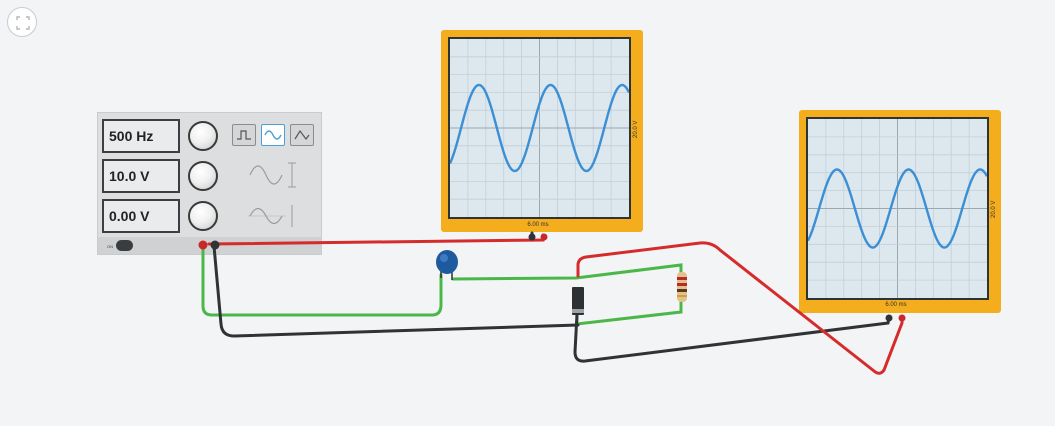  I want to click on red-wire-scope2, so click(740, 308).